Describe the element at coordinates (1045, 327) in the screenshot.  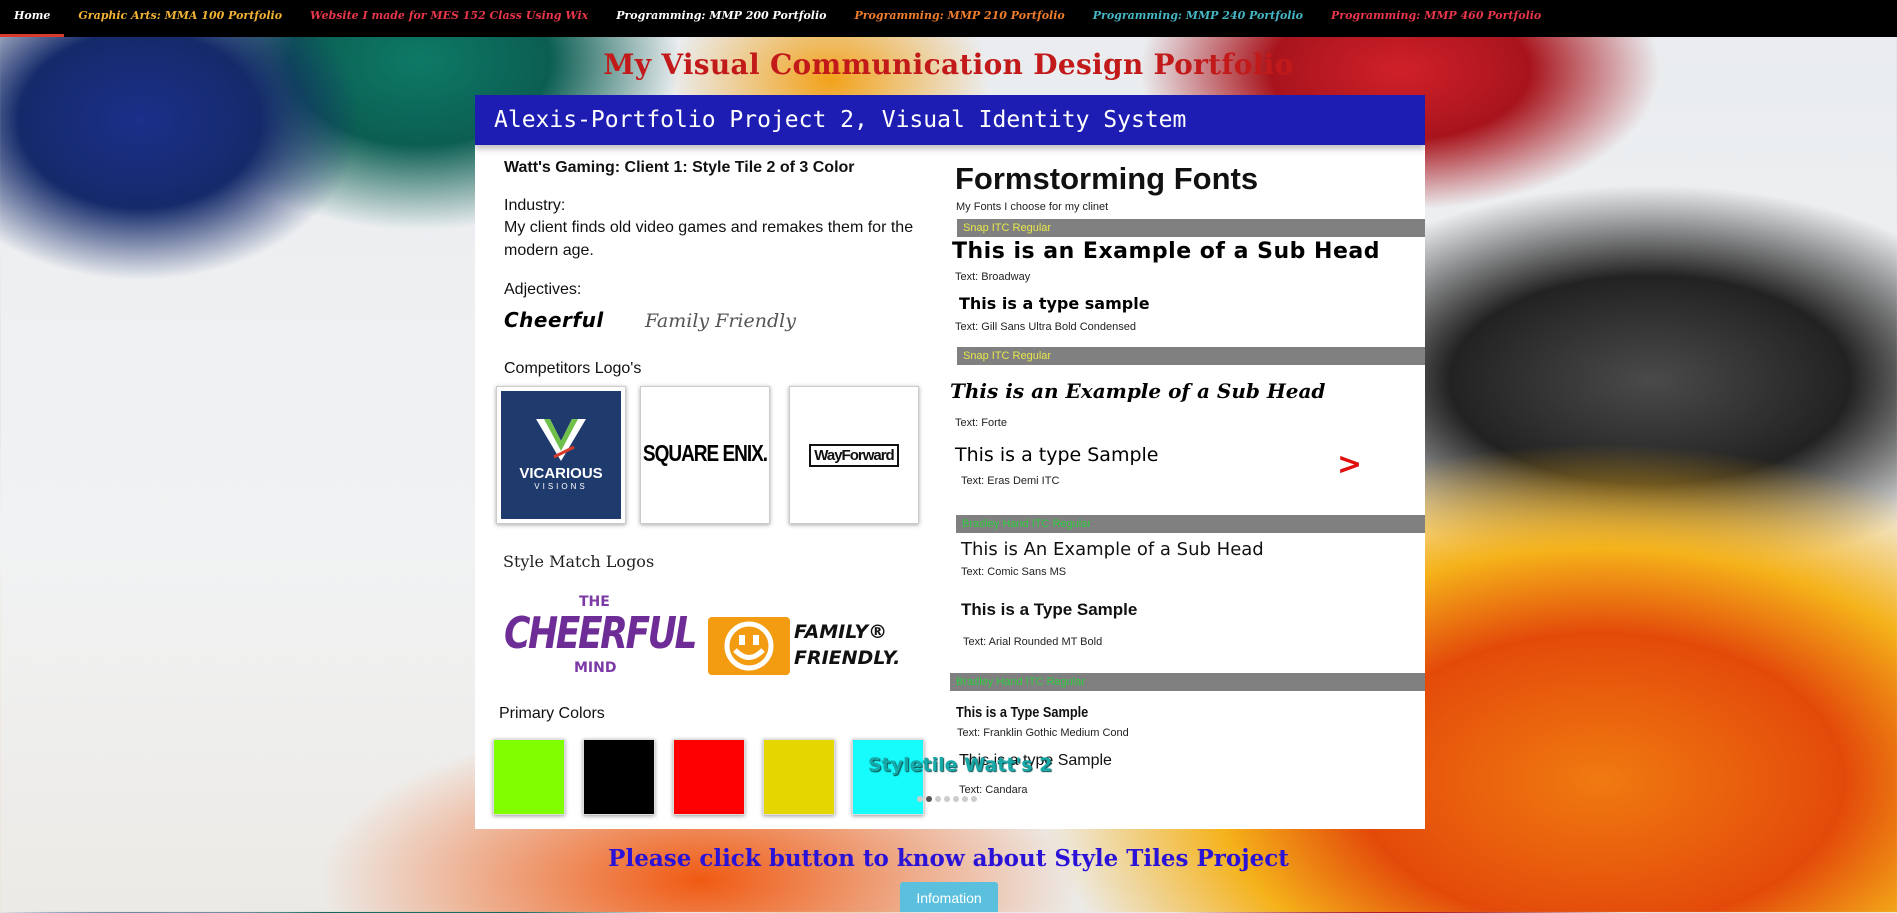
I see `font-name-gill-sans: Text: Gill Sans Ultra Bold Condensed` at that location.